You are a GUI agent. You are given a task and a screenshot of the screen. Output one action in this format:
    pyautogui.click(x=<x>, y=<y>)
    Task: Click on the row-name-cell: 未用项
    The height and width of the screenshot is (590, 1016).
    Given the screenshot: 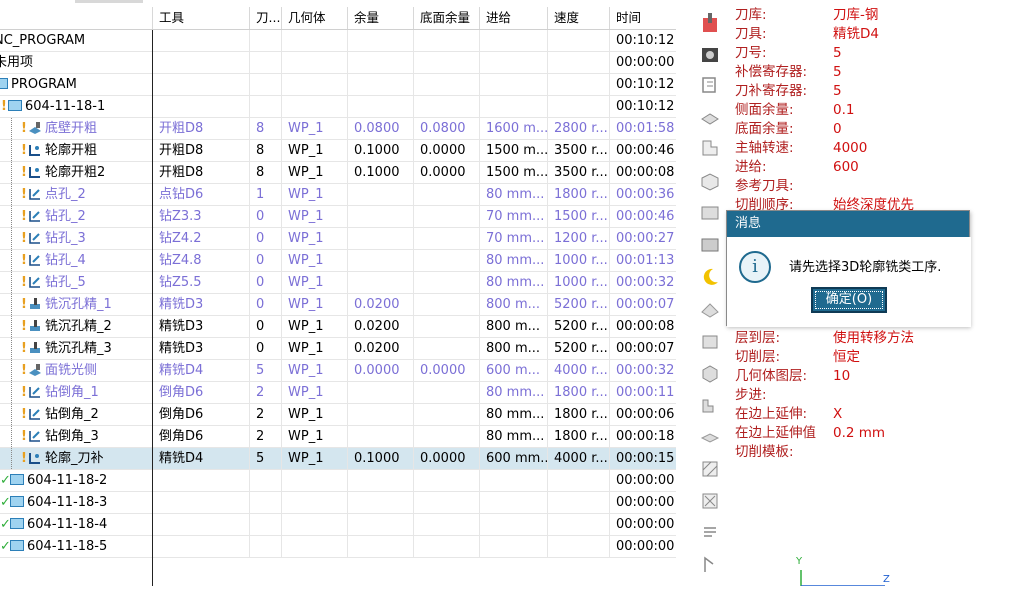 What is the action you would take?
    pyautogui.click(x=73, y=62)
    